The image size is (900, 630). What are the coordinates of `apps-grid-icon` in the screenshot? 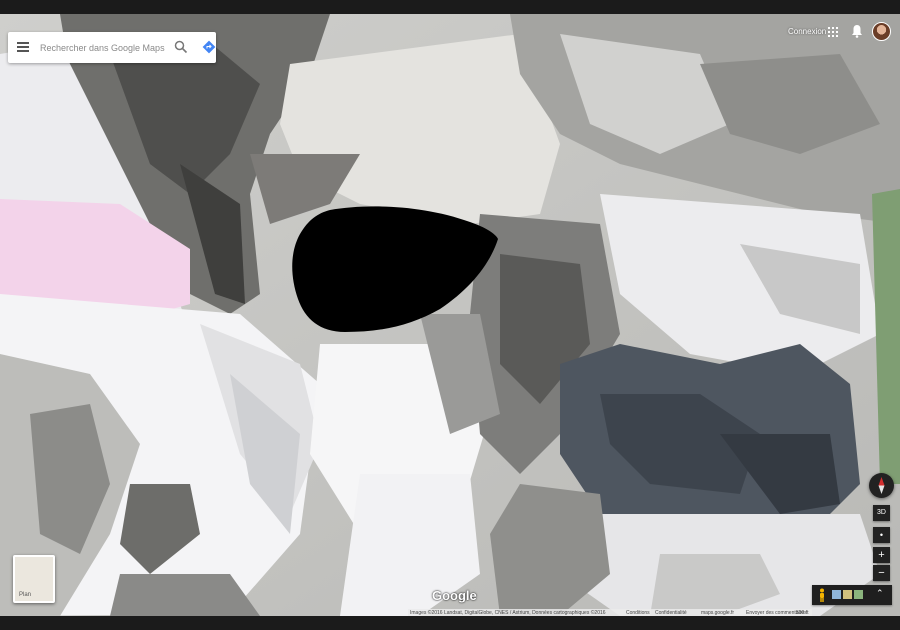 It's located at (833, 32).